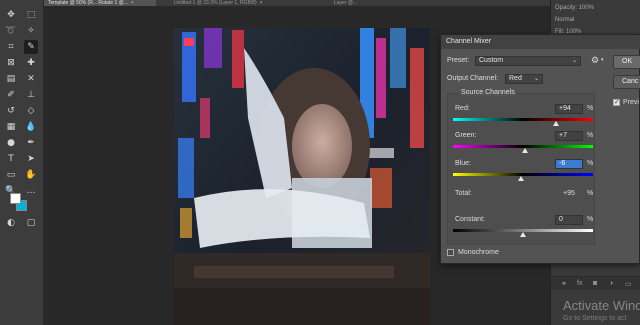  Describe the element at coordinates (601, 305) in the screenshot. I see `activate-windows-watermark: Activate Windo` at that location.